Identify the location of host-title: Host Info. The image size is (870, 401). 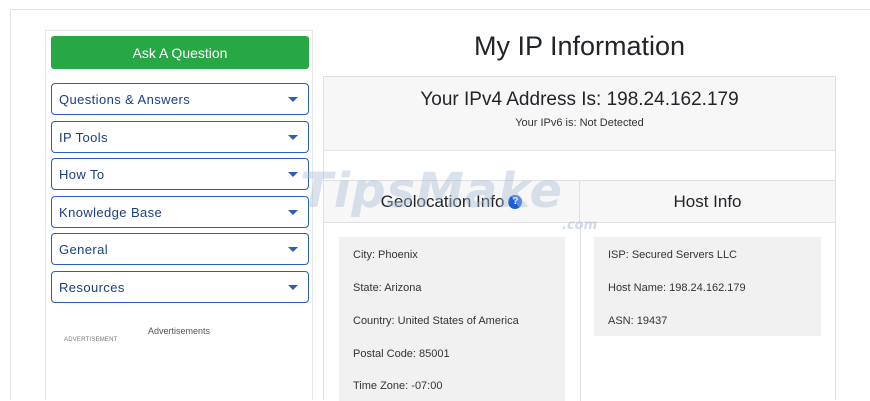
(707, 201).